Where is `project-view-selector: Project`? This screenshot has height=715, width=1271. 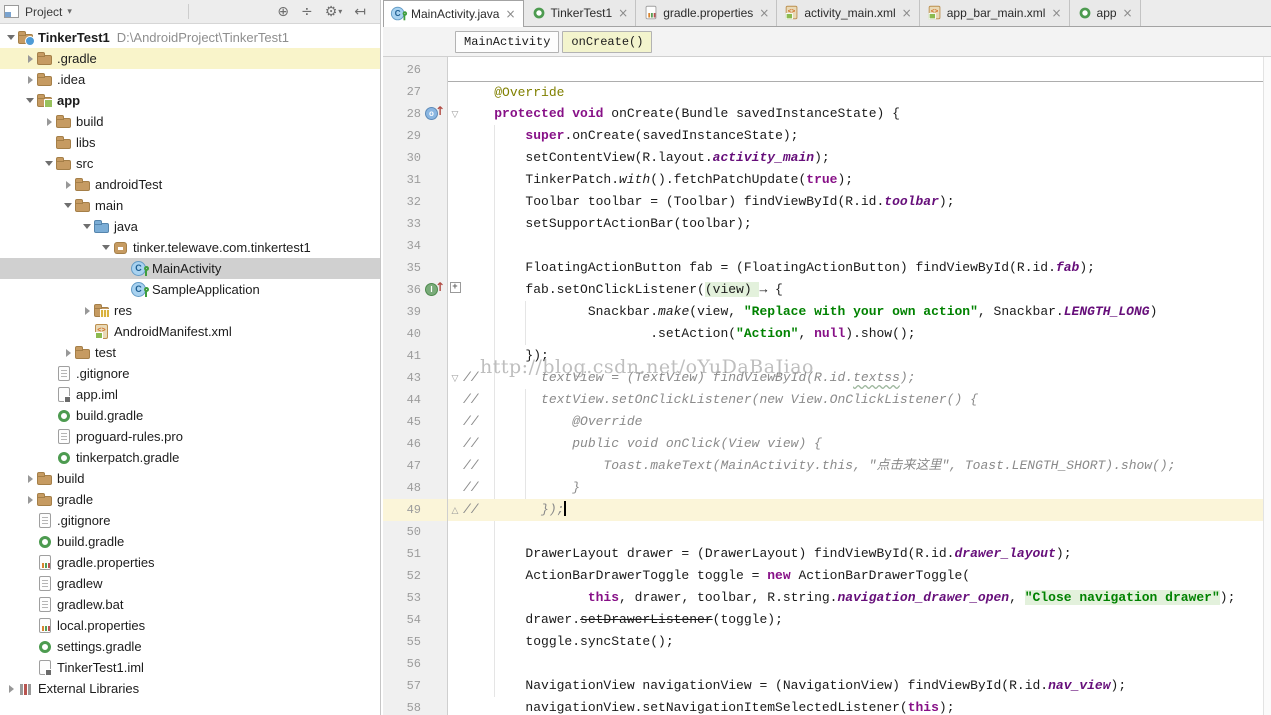 project-view-selector: Project is located at coordinates (43, 12).